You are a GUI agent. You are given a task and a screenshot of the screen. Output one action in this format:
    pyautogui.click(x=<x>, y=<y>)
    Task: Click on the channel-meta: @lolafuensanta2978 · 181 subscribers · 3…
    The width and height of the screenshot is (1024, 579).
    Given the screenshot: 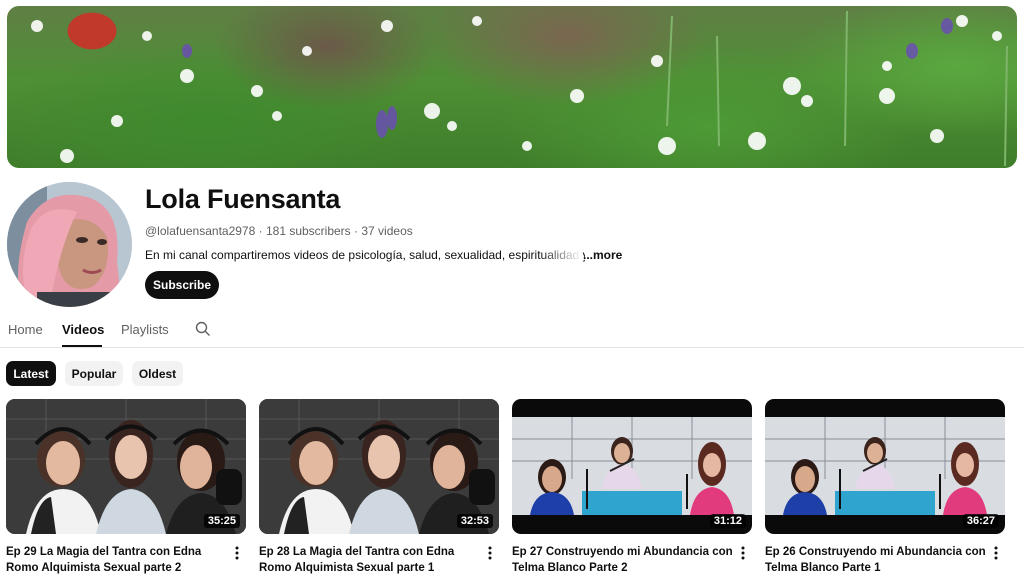 What is the action you would take?
    pyautogui.click(x=279, y=231)
    